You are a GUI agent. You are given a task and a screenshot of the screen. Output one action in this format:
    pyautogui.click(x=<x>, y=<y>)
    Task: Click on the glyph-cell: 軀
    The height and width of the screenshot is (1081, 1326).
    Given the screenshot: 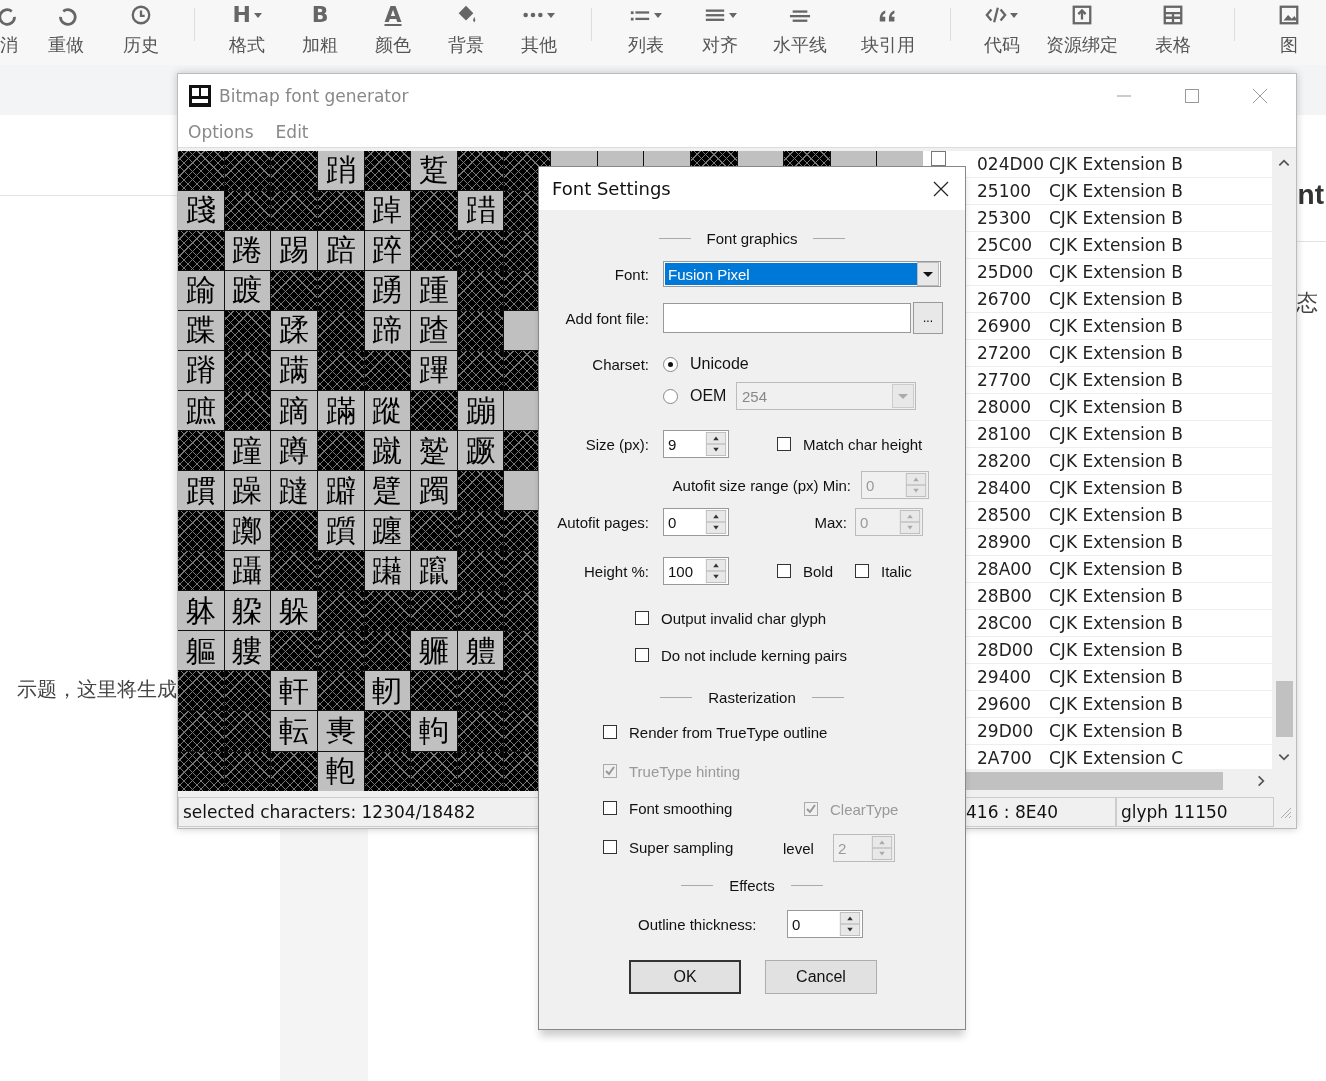 What is the action you would take?
    pyautogui.click(x=201, y=651)
    